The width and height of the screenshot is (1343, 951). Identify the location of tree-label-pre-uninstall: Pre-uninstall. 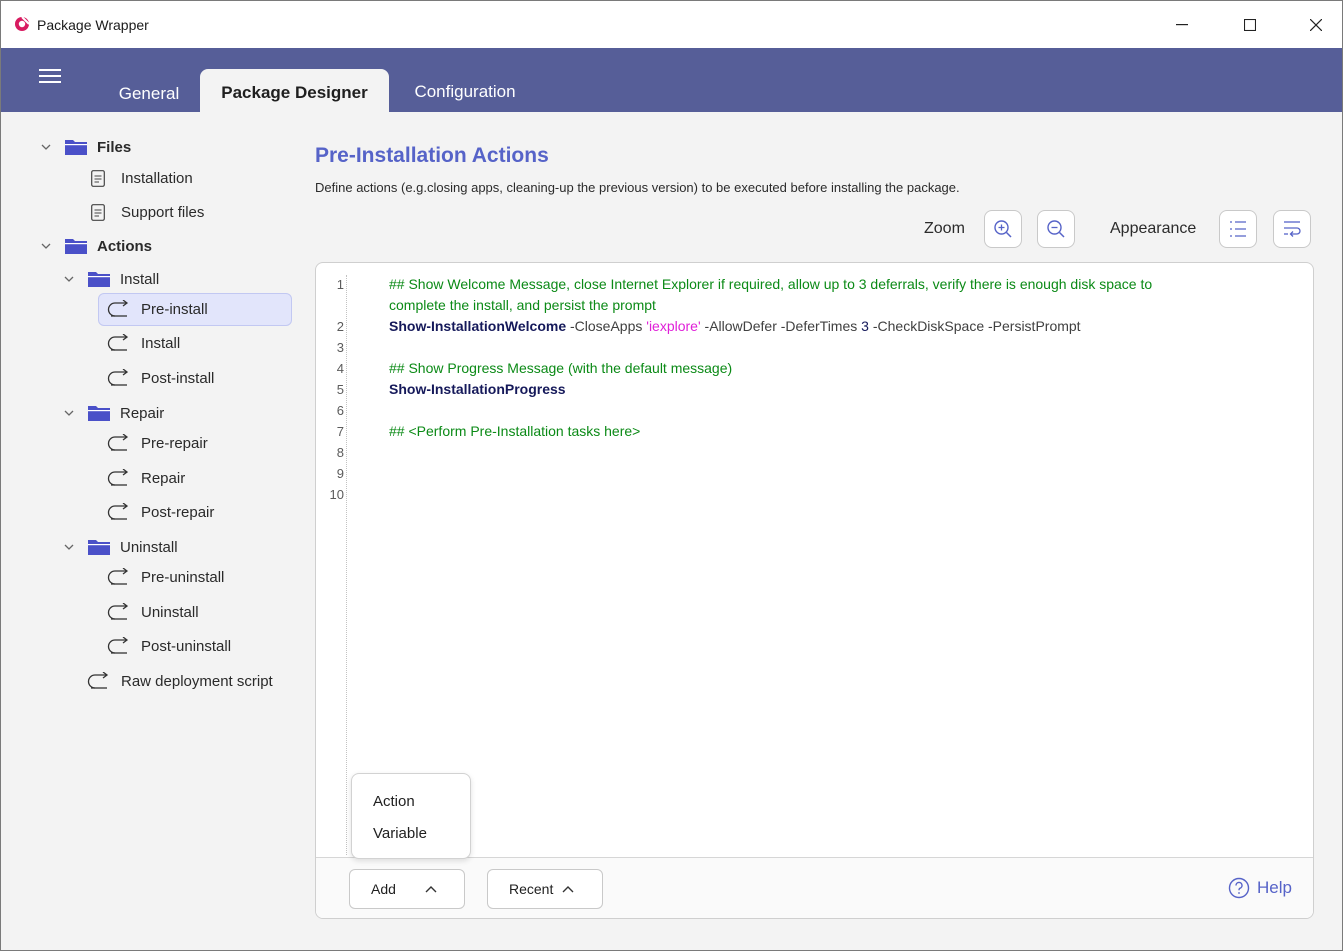
(183, 577).